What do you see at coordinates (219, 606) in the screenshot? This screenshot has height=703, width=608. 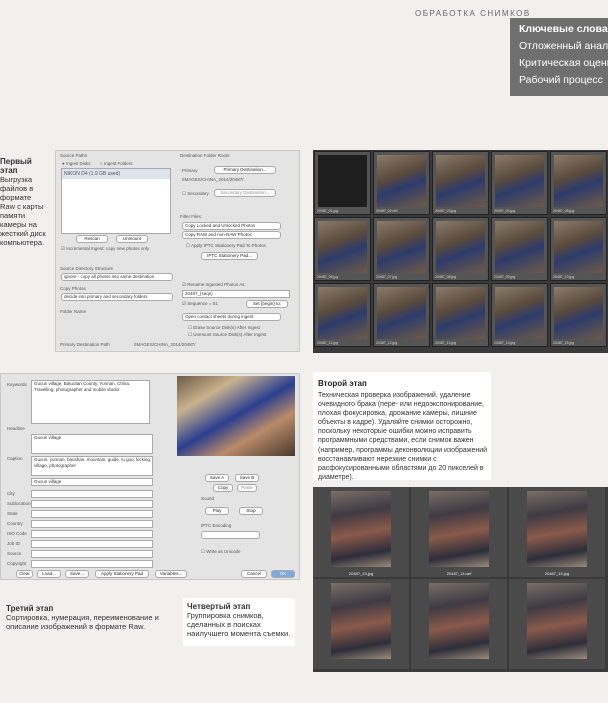 I see `stage4-title: Четвертый этап` at bounding box center [219, 606].